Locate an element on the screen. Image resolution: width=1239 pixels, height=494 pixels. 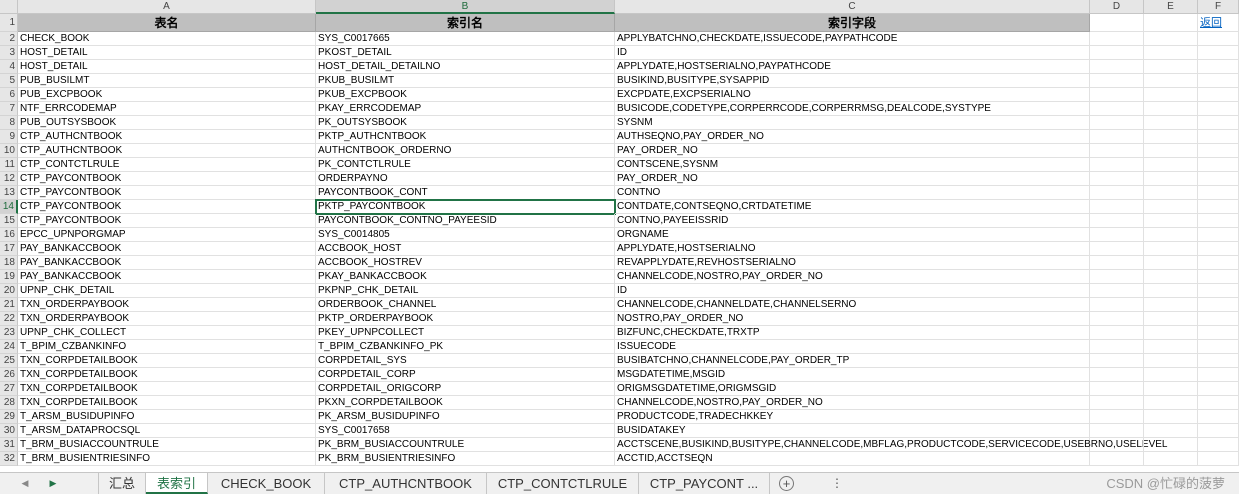
cell-table-name: CTP_AUTHCNTBOOK is located at coordinates (167, 151).